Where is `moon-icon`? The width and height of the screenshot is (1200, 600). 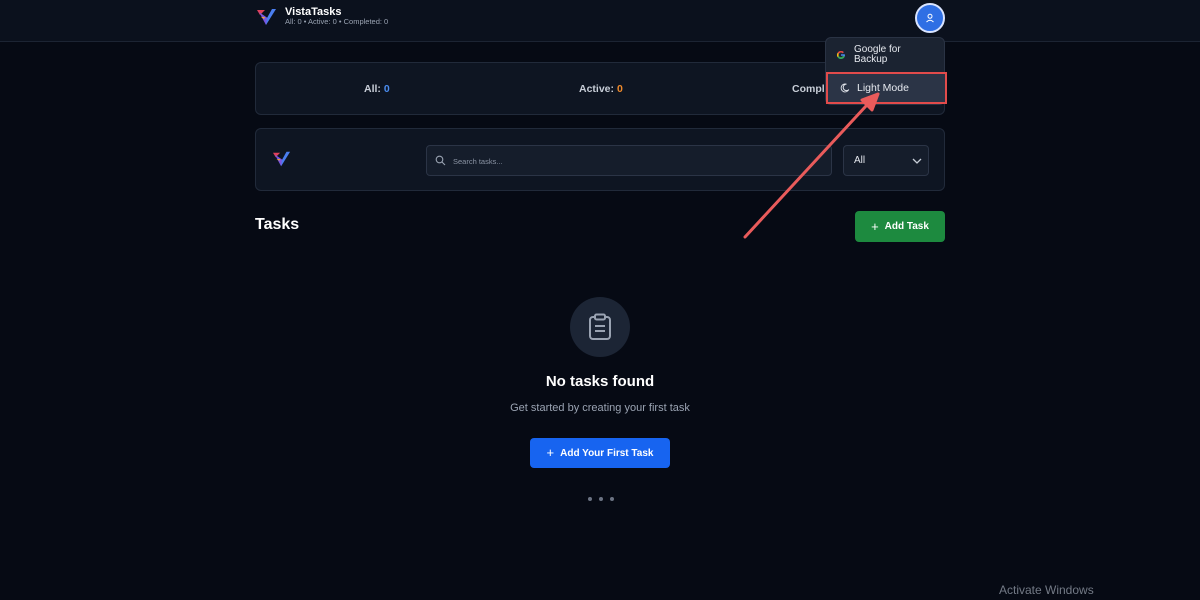 moon-icon is located at coordinates (845, 88).